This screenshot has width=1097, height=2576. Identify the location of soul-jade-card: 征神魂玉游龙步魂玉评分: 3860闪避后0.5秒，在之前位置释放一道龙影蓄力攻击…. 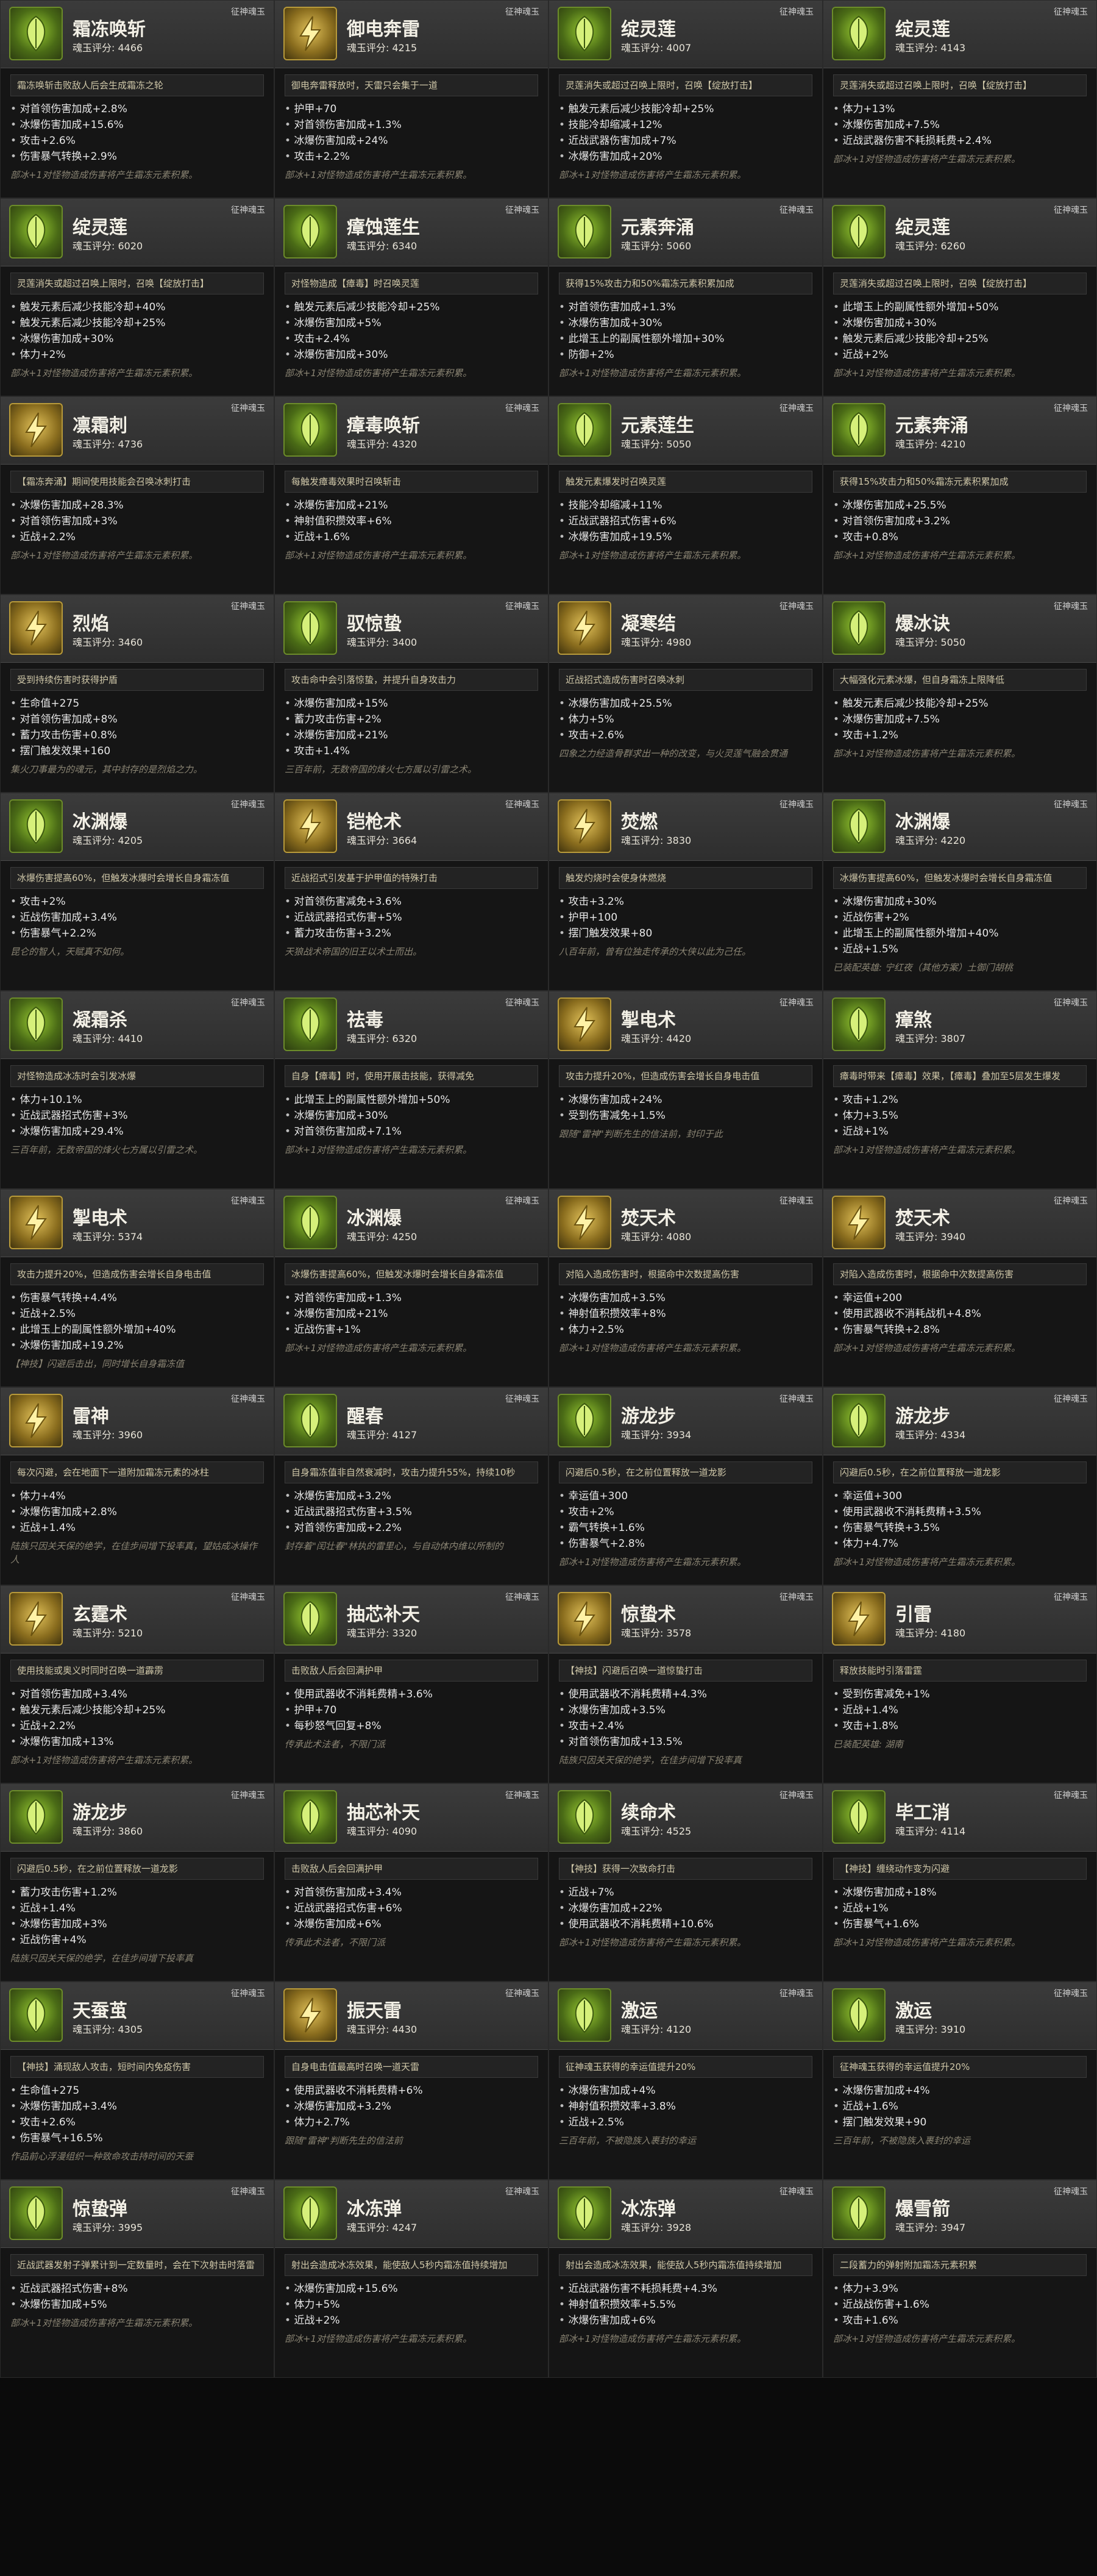
(137, 1883).